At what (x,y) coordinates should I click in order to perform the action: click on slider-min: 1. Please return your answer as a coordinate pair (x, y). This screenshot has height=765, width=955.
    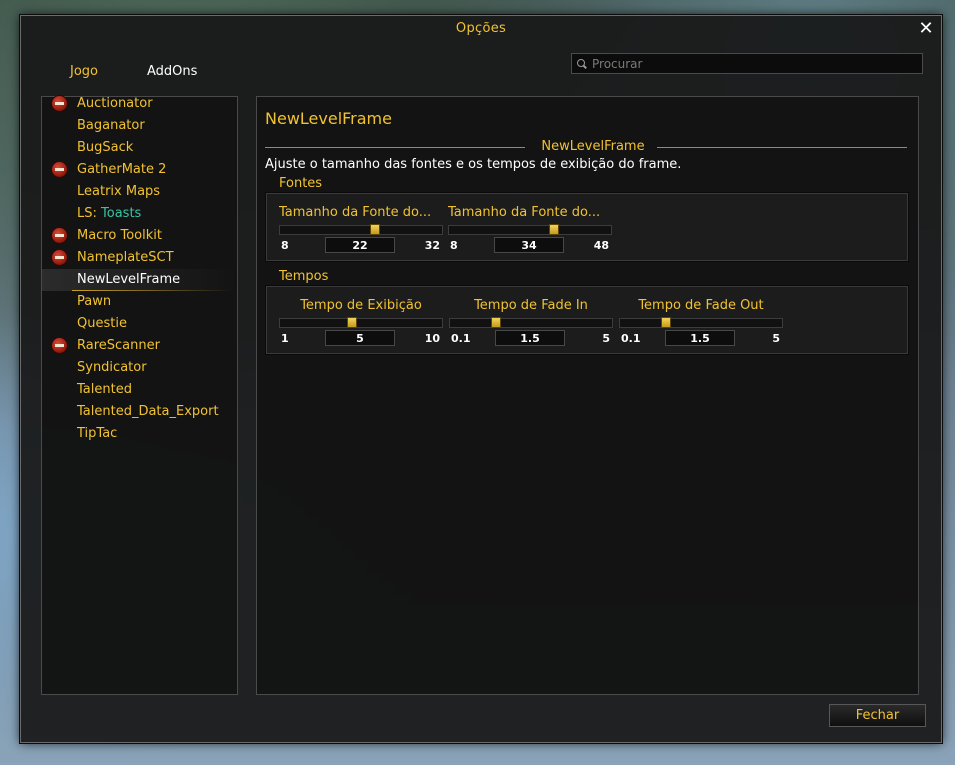
    Looking at the image, I should click on (285, 338).